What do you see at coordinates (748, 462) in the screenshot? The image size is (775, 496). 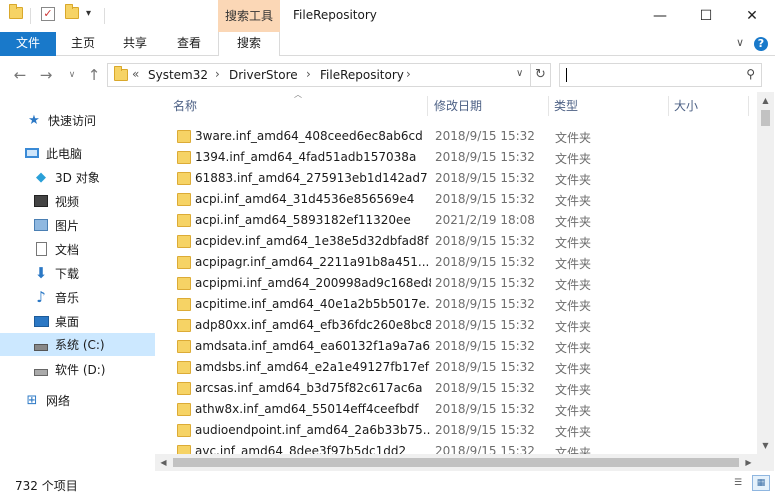 I see `scroll-right-icon: ▶` at bounding box center [748, 462].